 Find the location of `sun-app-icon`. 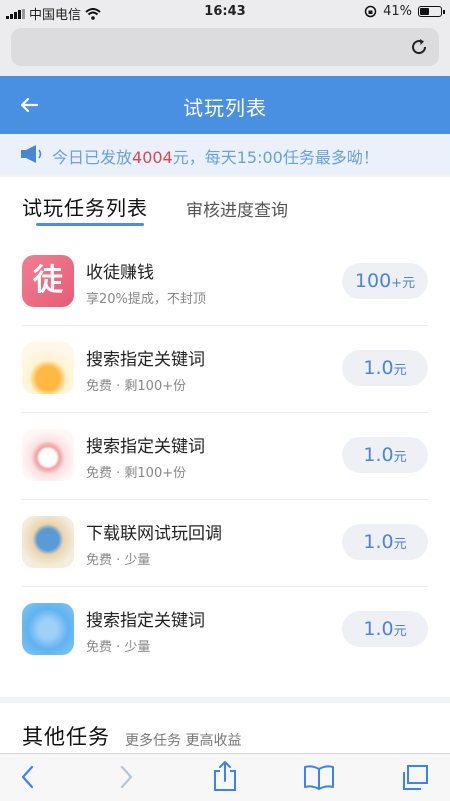

sun-app-icon is located at coordinates (48, 368).